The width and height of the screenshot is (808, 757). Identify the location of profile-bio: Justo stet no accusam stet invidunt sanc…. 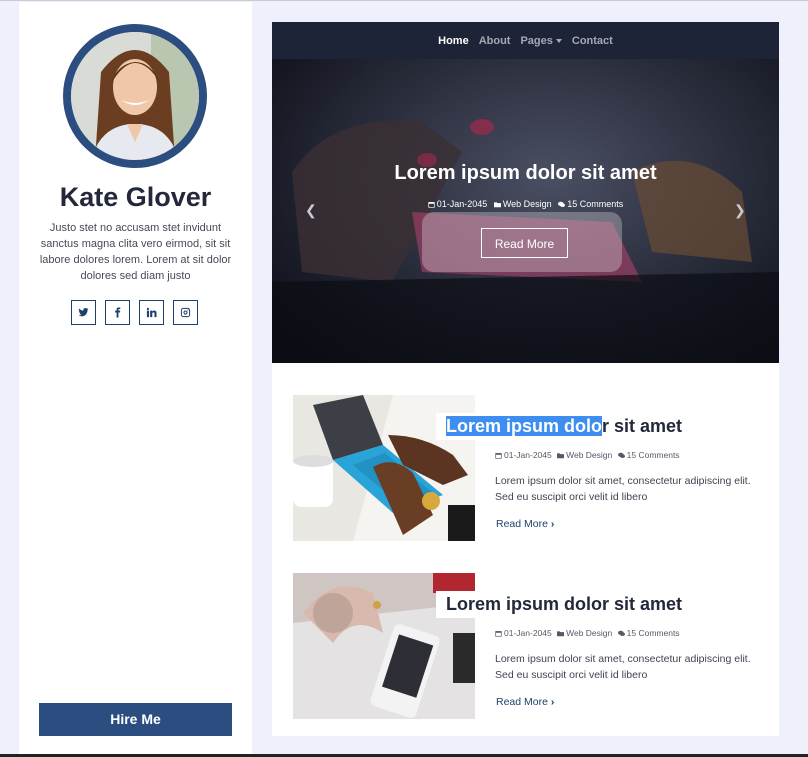
(135, 252).